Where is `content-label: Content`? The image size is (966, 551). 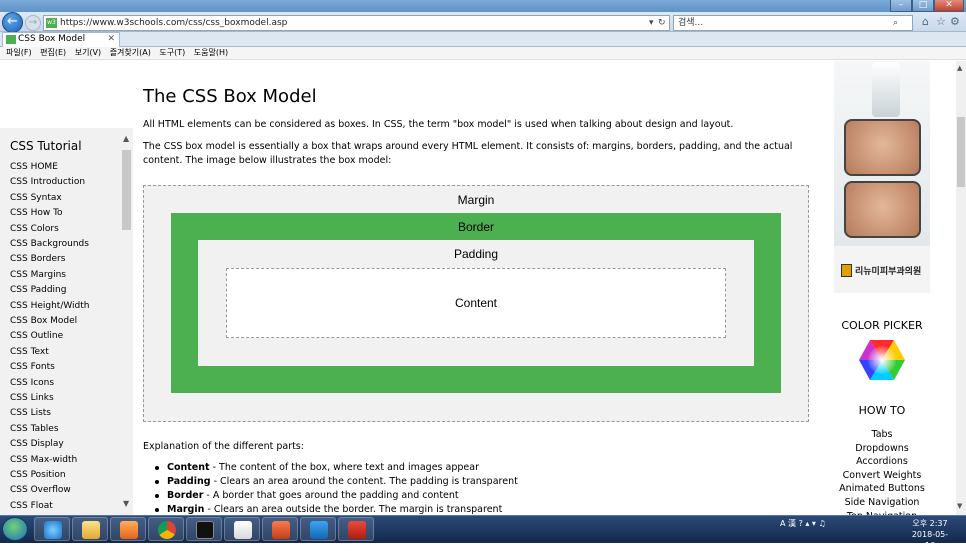
content-label: Content is located at coordinates (476, 303).